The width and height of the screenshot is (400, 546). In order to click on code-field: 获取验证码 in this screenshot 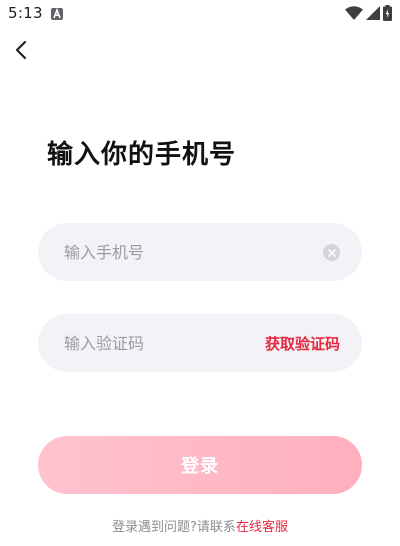, I will do `click(200, 343)`.